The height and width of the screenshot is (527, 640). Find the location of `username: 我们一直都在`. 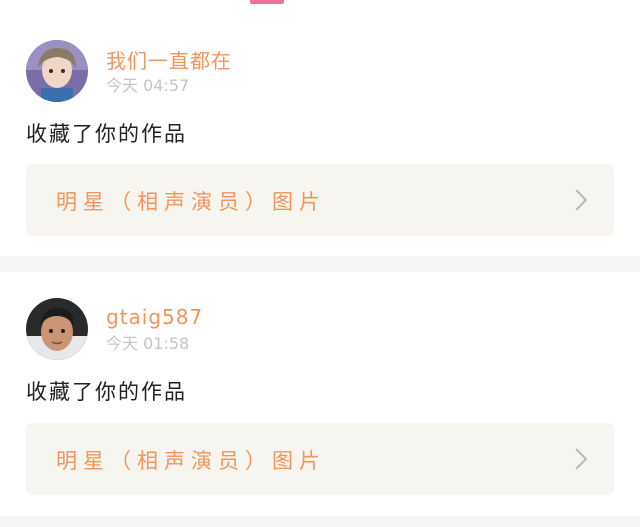

username: 我们一直都在 is located at coordinates (169, 59).